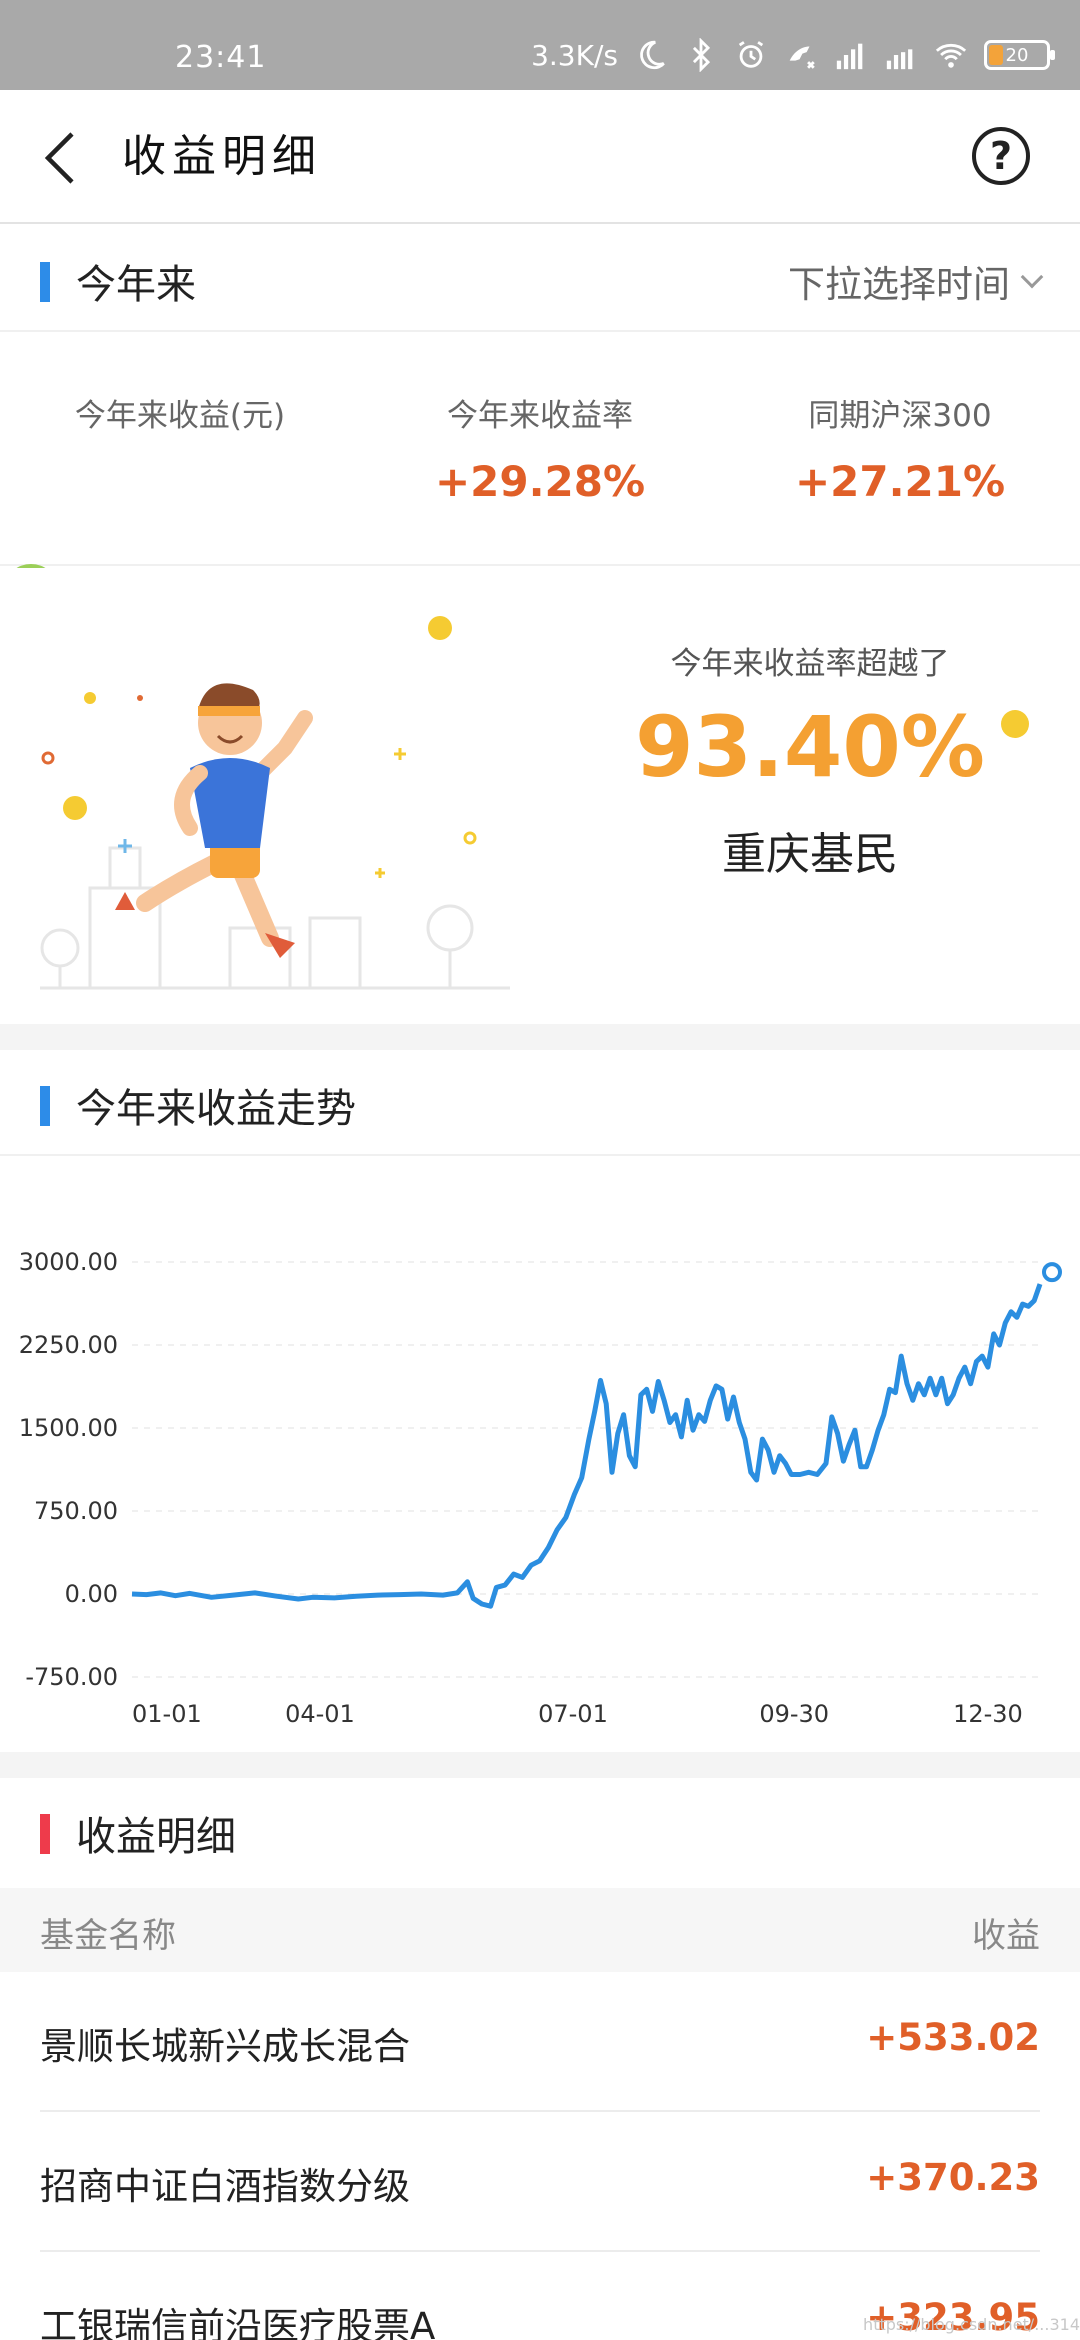 Image resolution: width=1080 pixels, height=2340 pixels. I want to click on x-tick-label: 09-30, so click(794, 1714).